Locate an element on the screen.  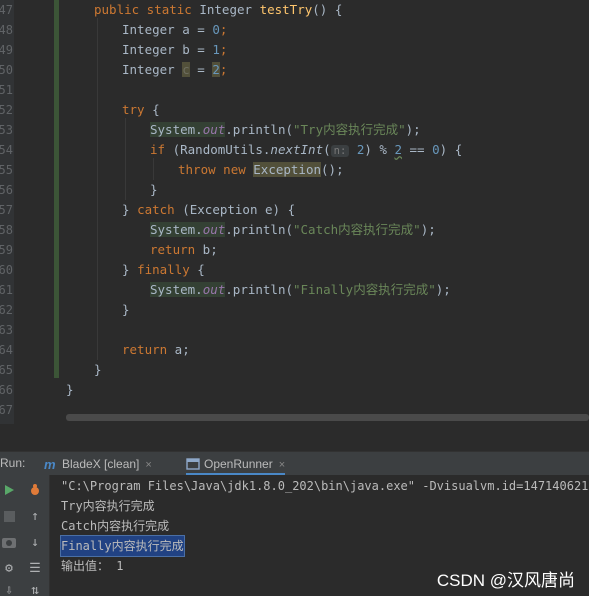
line-number: 53 is located at coordinates (6, 130).